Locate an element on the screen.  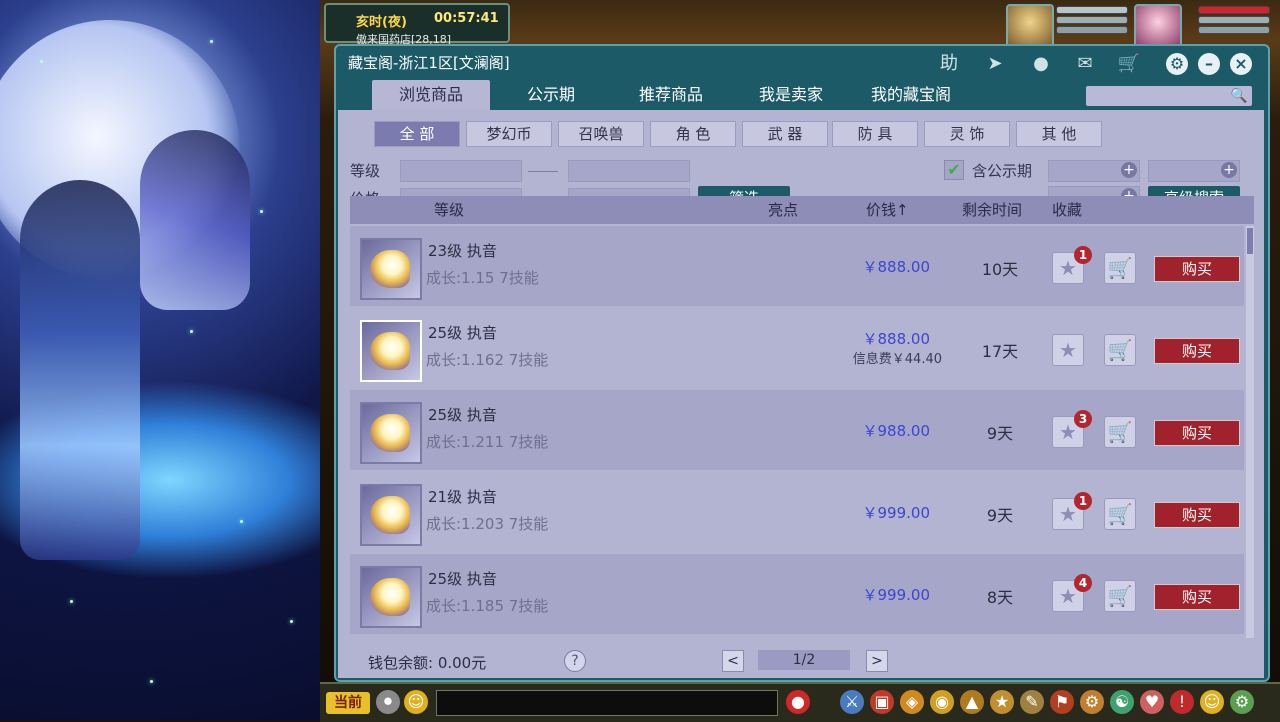
category-accessory: 灵 饰 is located at coordinates (967, 134).